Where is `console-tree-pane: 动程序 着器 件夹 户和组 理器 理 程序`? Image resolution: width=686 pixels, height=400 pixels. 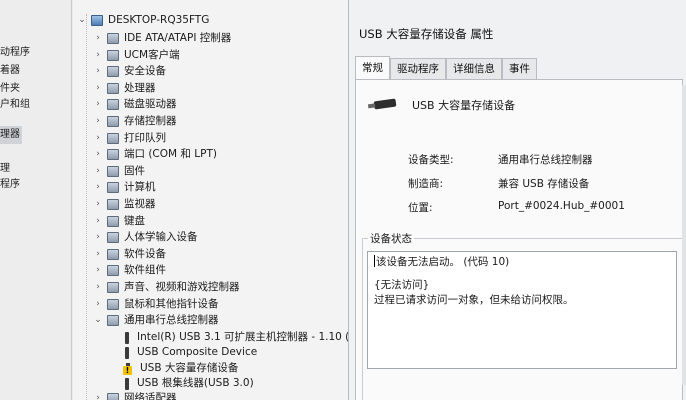 console-tree-pane: 动程序 着器 件夹 户和组 理器 理 程序 is located at coordinates (36, 200).